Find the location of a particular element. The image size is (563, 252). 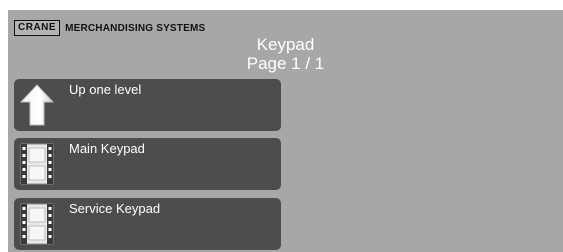

item-label: Service Keypad is located at coordinates (115, 208).